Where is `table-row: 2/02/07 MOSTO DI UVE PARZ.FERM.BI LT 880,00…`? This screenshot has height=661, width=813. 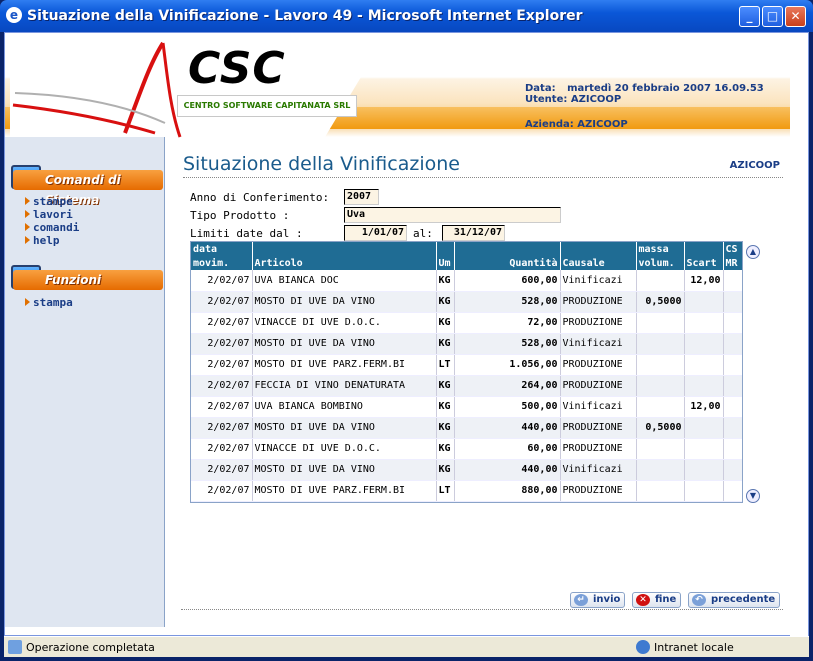
table-row: 2/02/07 MOSTO DI UVE PARZ.FERM.BI LT 880,00… is located at coordinates (466, 491).